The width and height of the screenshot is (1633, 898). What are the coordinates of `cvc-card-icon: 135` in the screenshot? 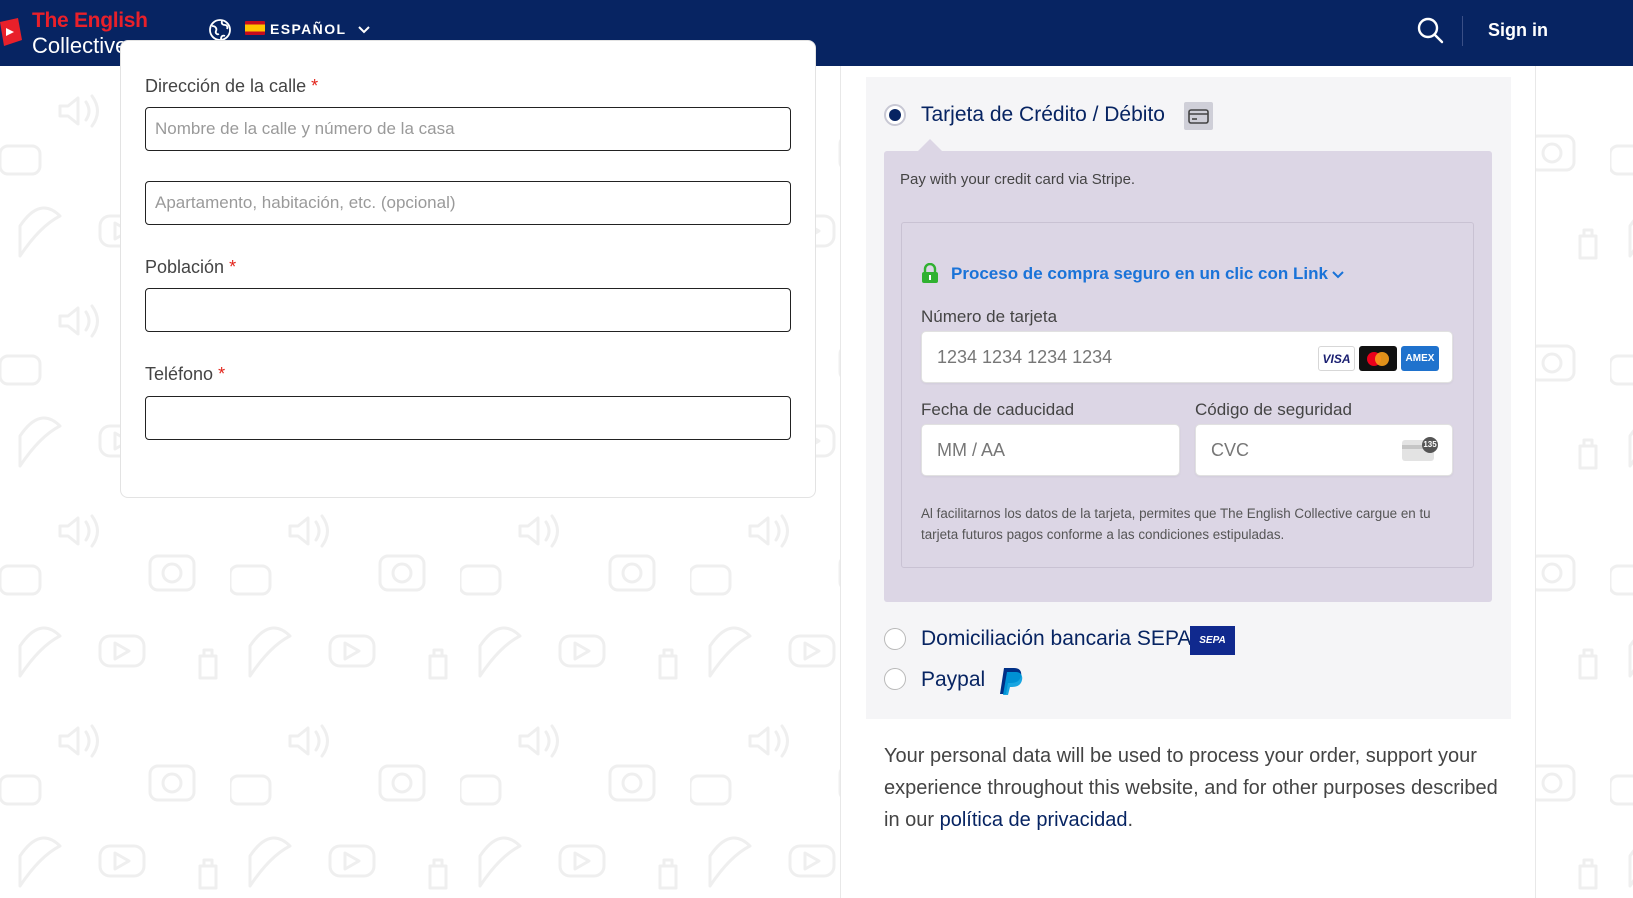 It's located at (1420, 449).